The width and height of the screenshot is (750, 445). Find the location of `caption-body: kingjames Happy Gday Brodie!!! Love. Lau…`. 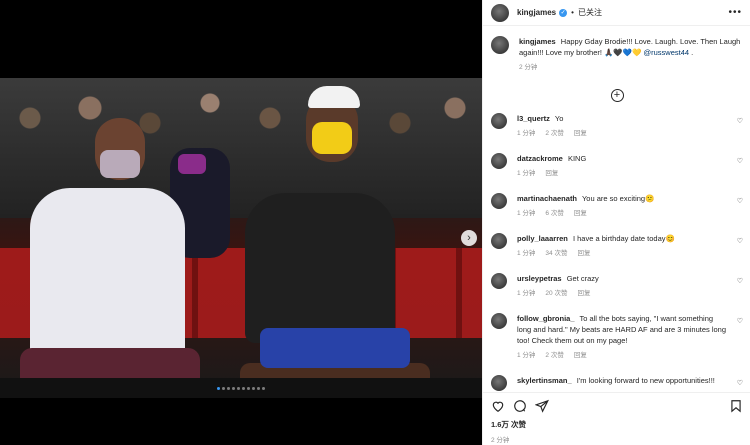

caption-body: kingjames Happy Gday Brodie!!! Love. Lau… is located at coordinates (631, 54).